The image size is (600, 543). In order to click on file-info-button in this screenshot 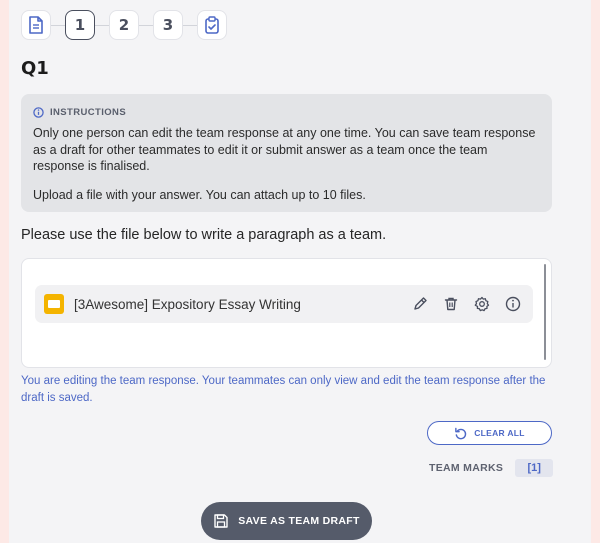, I will do `click(513, 304)`.